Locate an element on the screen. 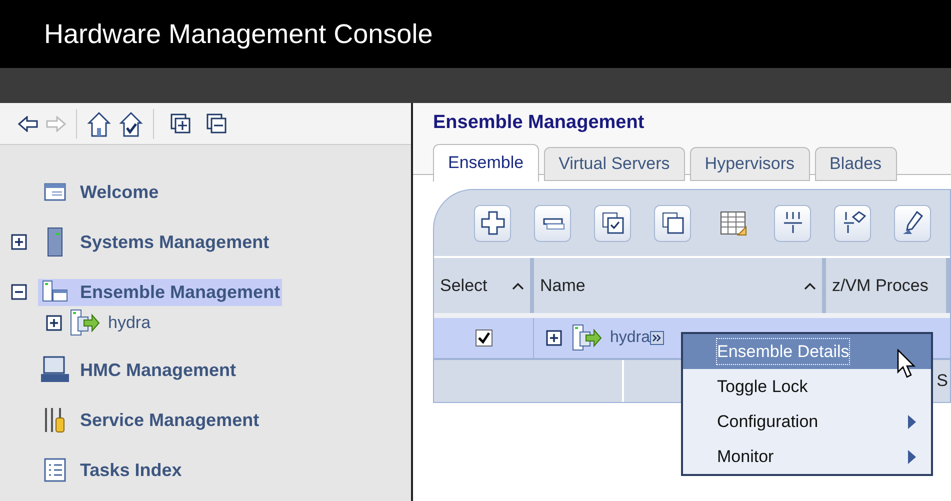 This screenshot has width=951, height=501. window-title: Hardware Management Console is located at coordinates (238, 34).